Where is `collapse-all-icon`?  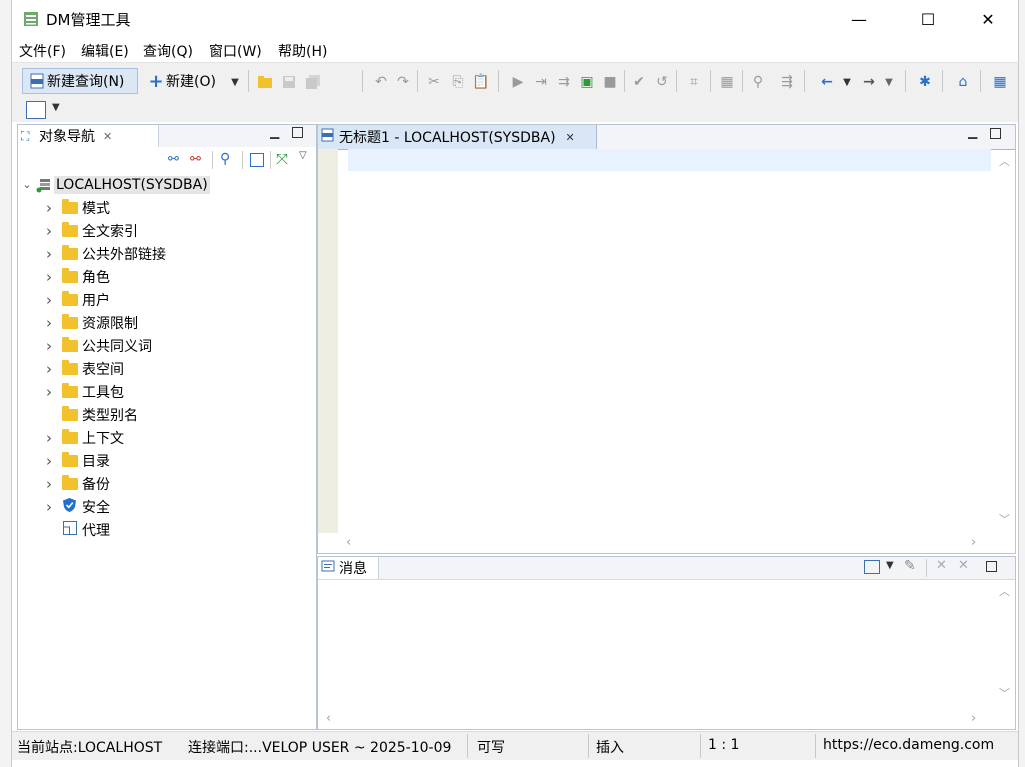 collapse-all-icon is located at coordinates (257, 160).